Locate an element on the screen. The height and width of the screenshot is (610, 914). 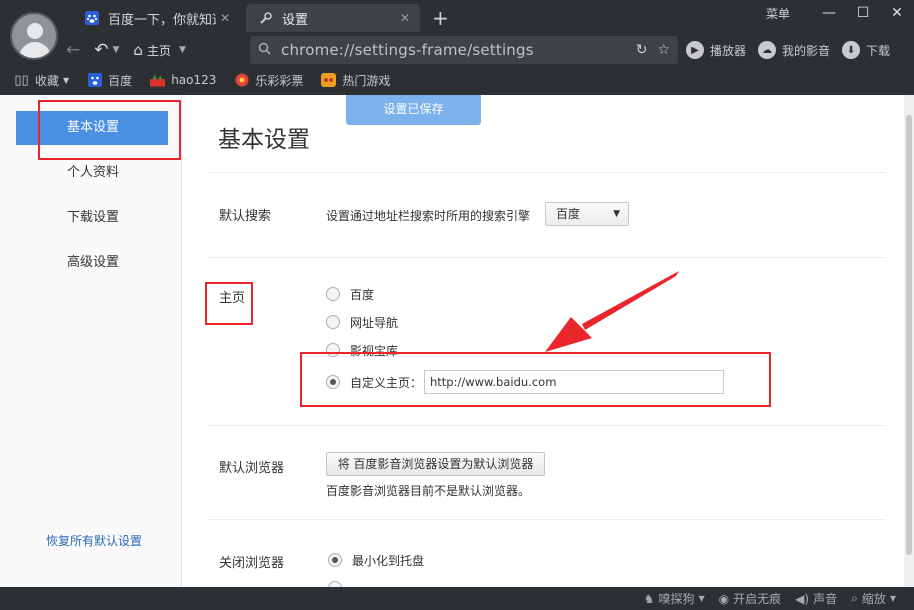
bookmark-games: 热门游戏 is located at coordinates (355, 80).